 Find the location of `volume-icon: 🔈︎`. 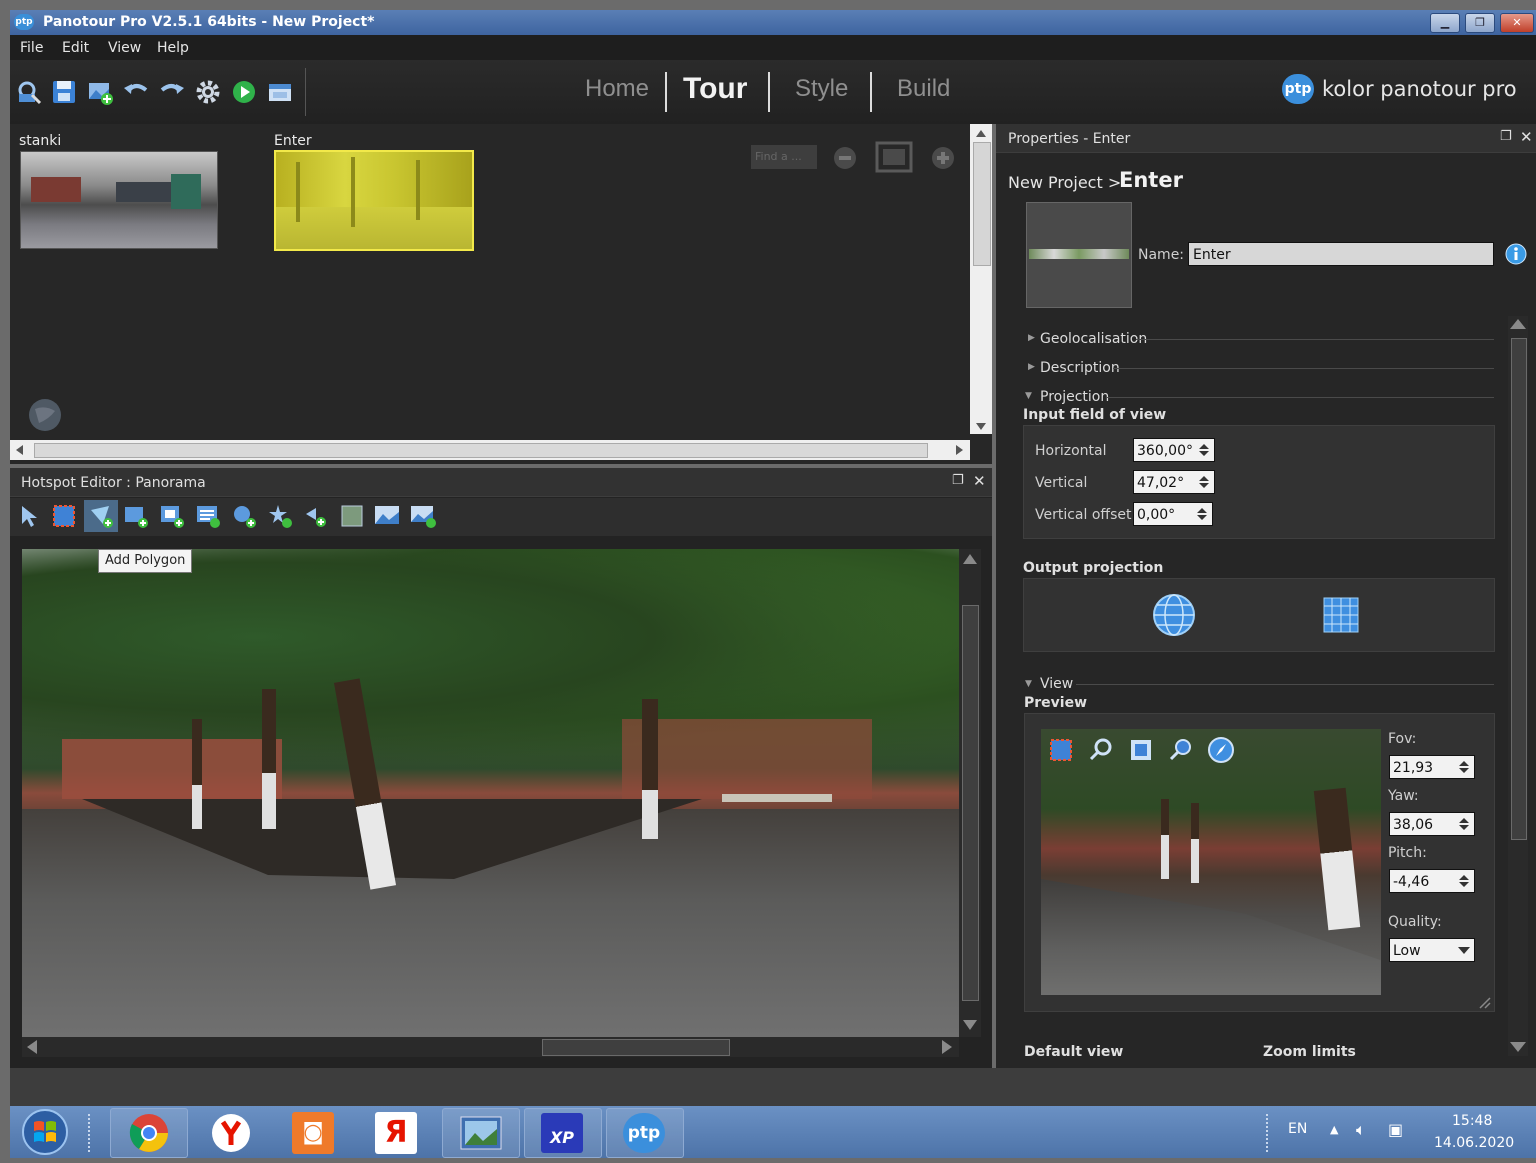

volume-icon: 🔈︎ is located at coordinates (1361, 1130).